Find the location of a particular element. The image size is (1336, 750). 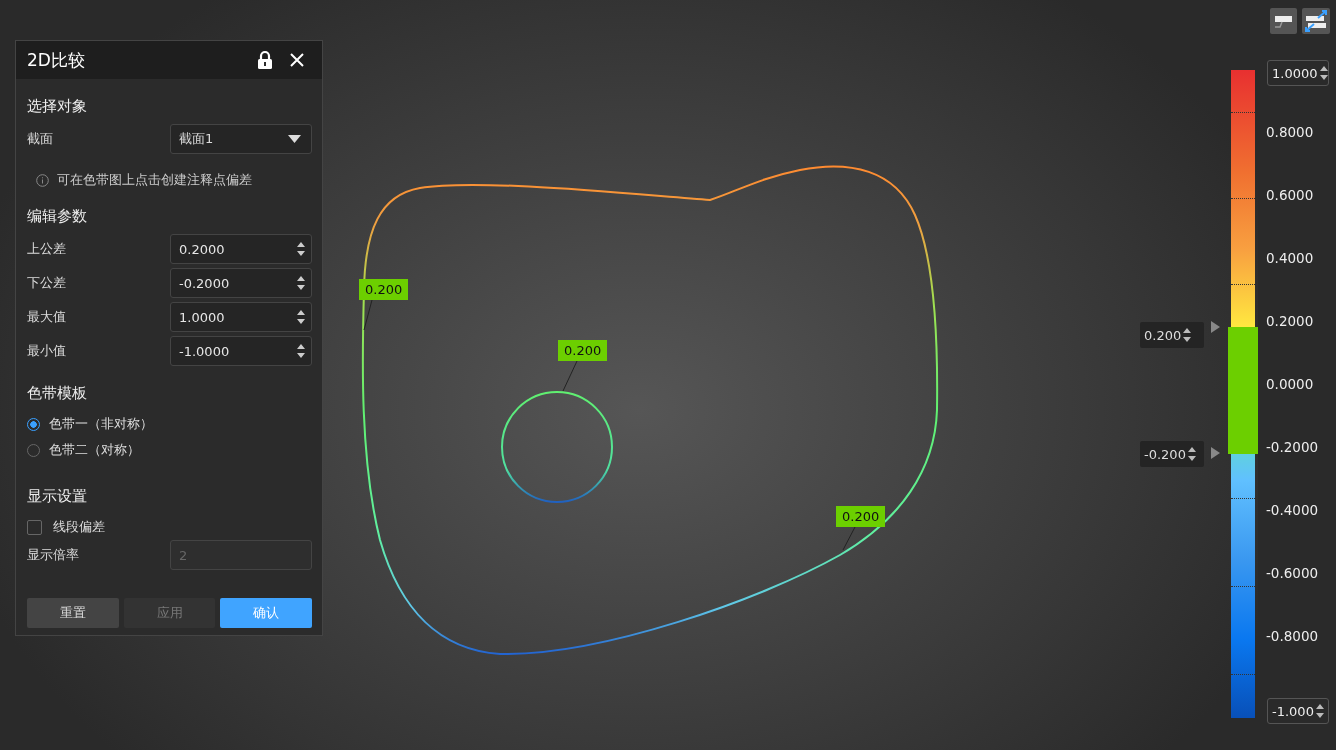

number-field: -1.0000 is located at coordinates (241, 351).